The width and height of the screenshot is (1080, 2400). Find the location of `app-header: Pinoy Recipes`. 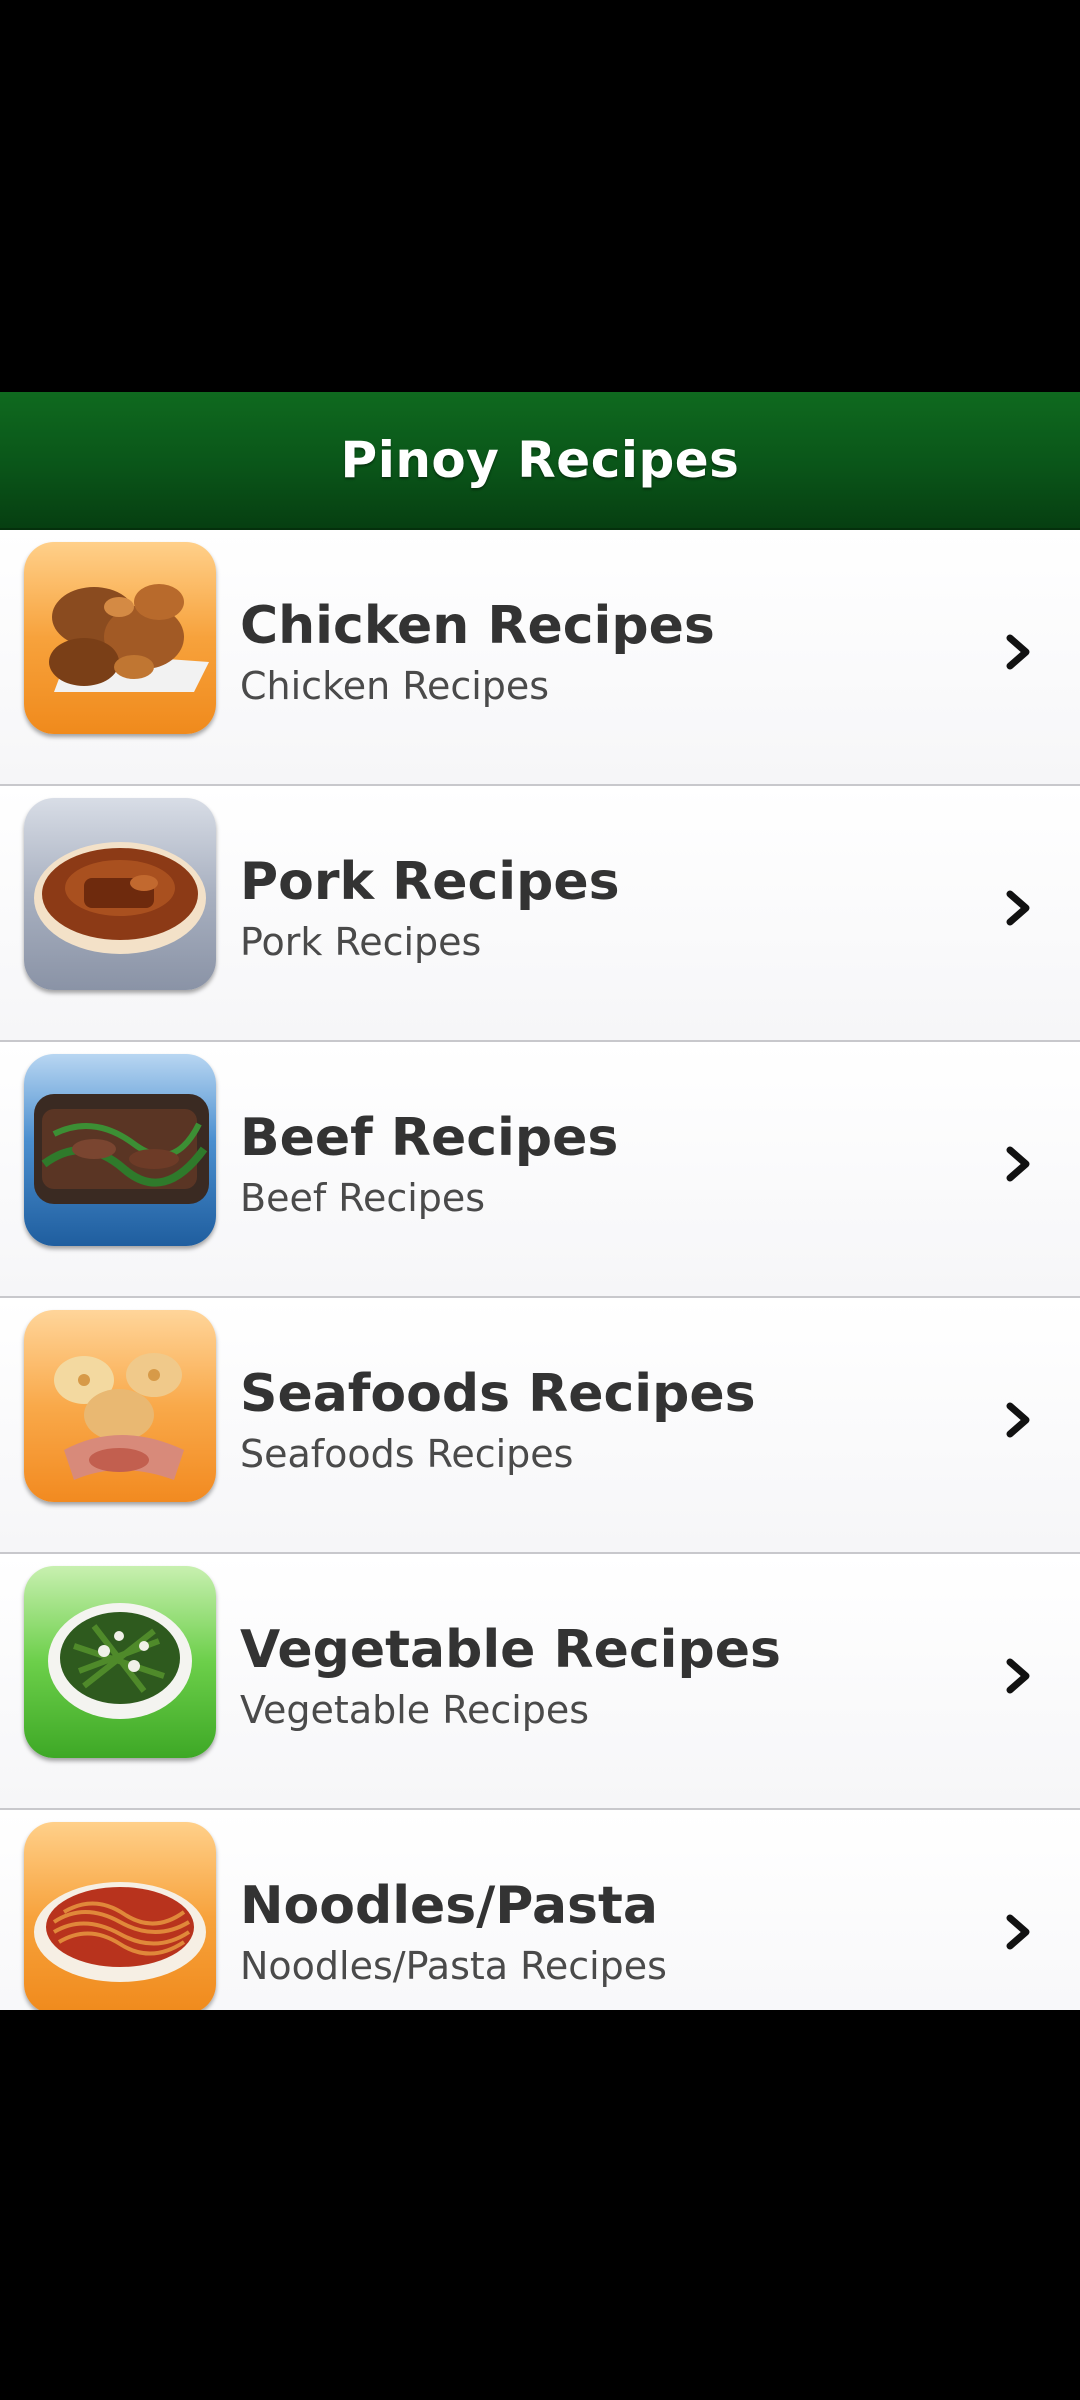

app-header: Pinoy Recipes is located at coordinates (540, 461).